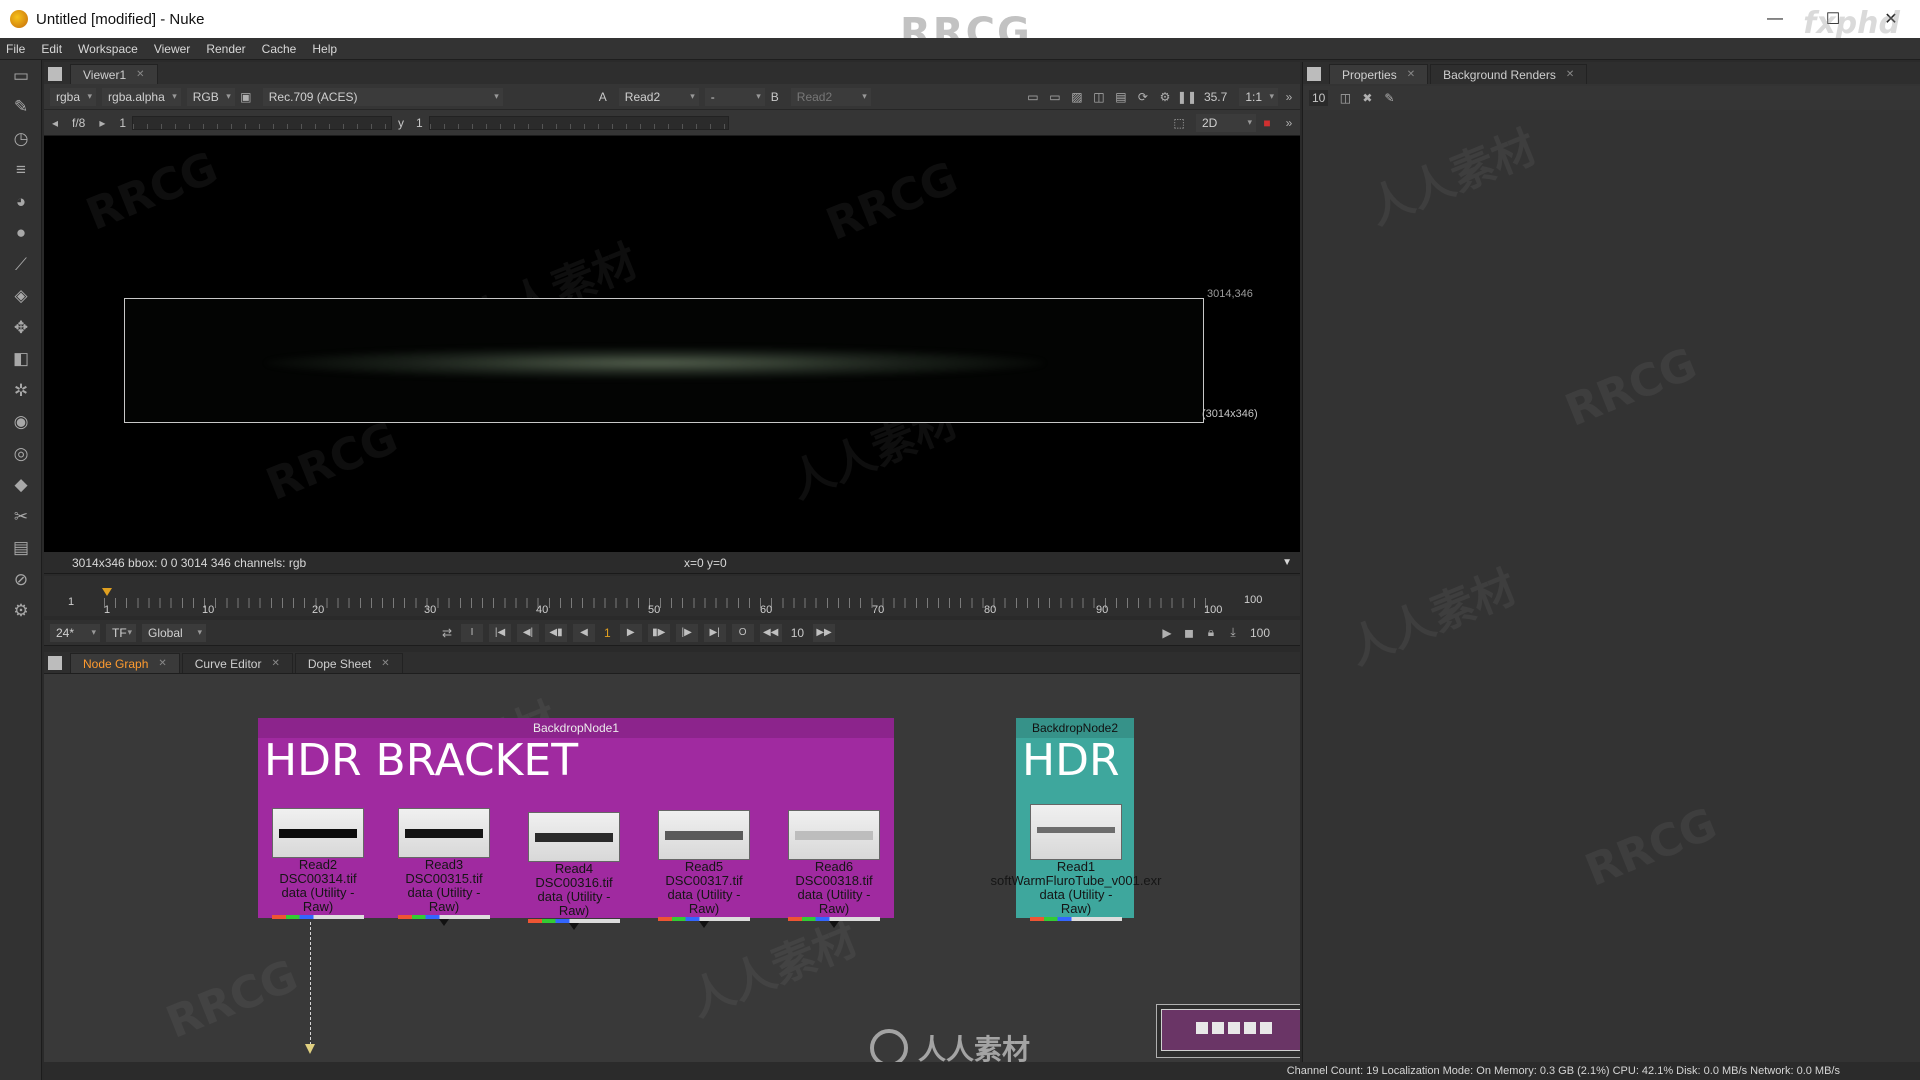  What do you see at coordinates (556, 632) in the screenshot?
I see `prev-frame-button: ◀▮` at bounding box center [556, 632].